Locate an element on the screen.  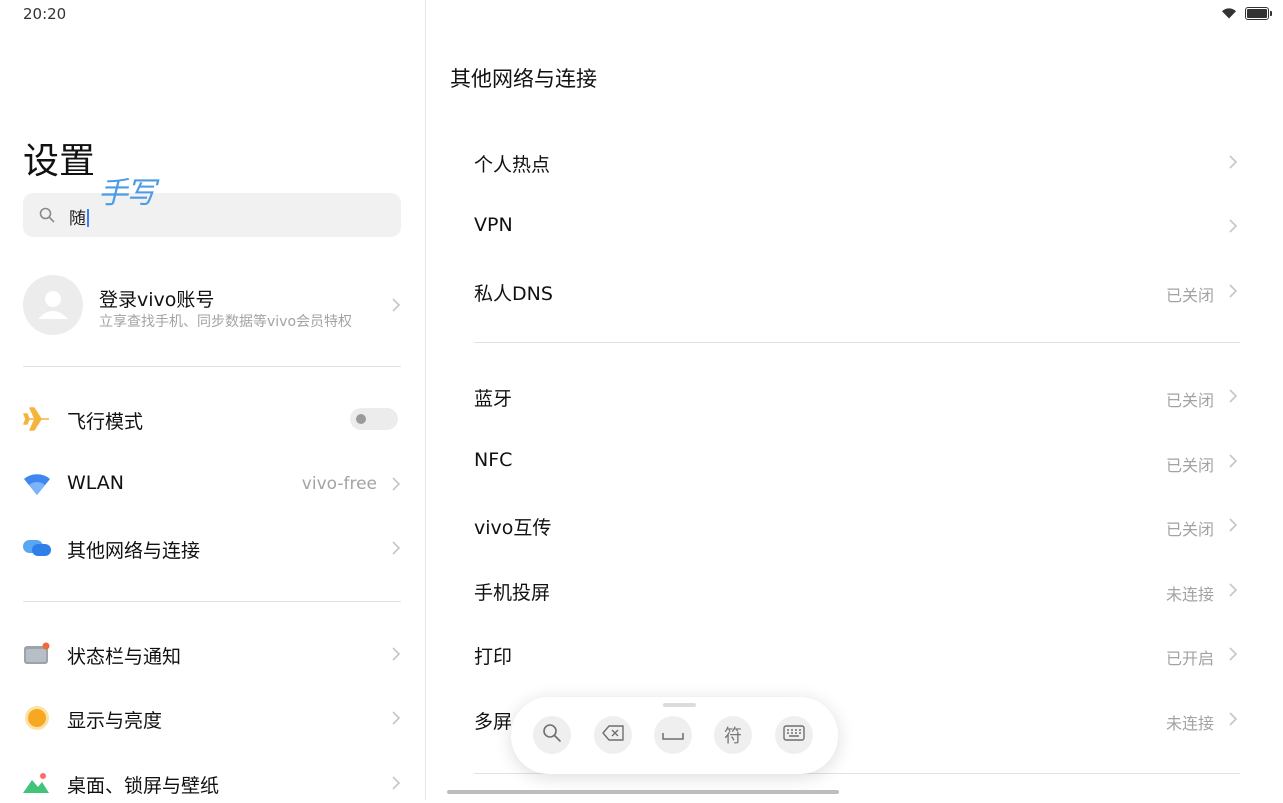
sidebar-item-label: WLAN is located at coordinates (96, 483).